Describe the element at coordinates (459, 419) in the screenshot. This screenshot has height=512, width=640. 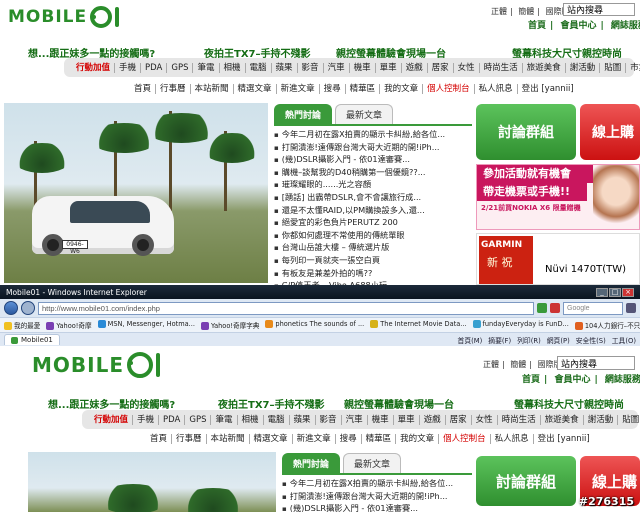
I see `category-13-b: 居家` at that location.